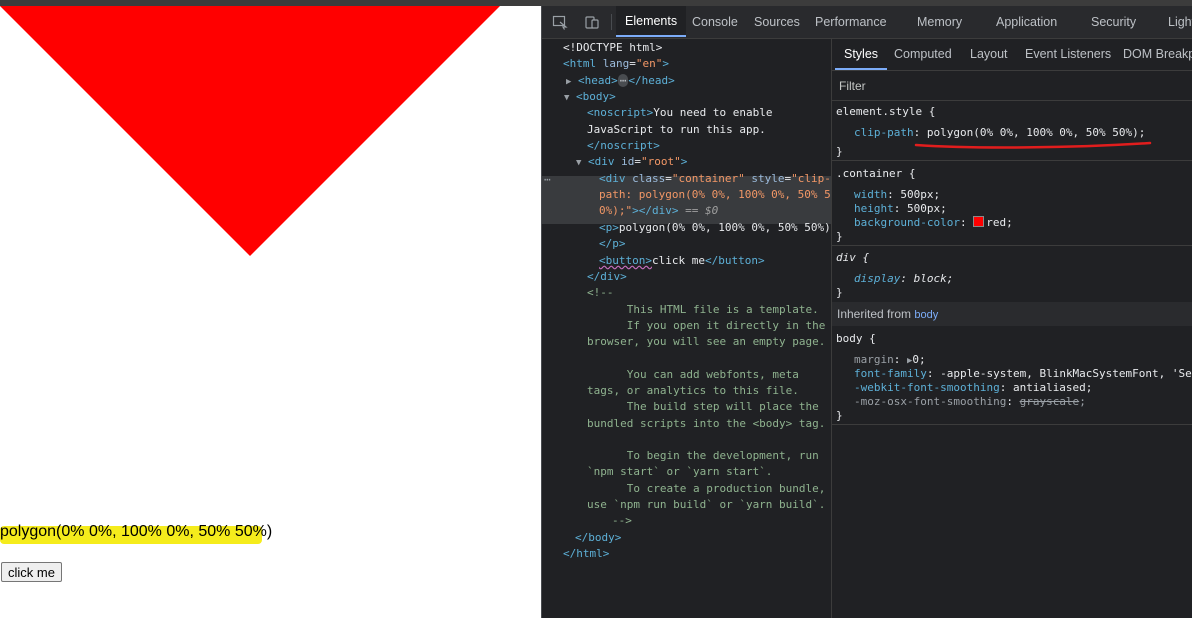 The height and width of the screenshot is (618, 1192). I want to click on div-ua-selector: div {, so click(853, 257).